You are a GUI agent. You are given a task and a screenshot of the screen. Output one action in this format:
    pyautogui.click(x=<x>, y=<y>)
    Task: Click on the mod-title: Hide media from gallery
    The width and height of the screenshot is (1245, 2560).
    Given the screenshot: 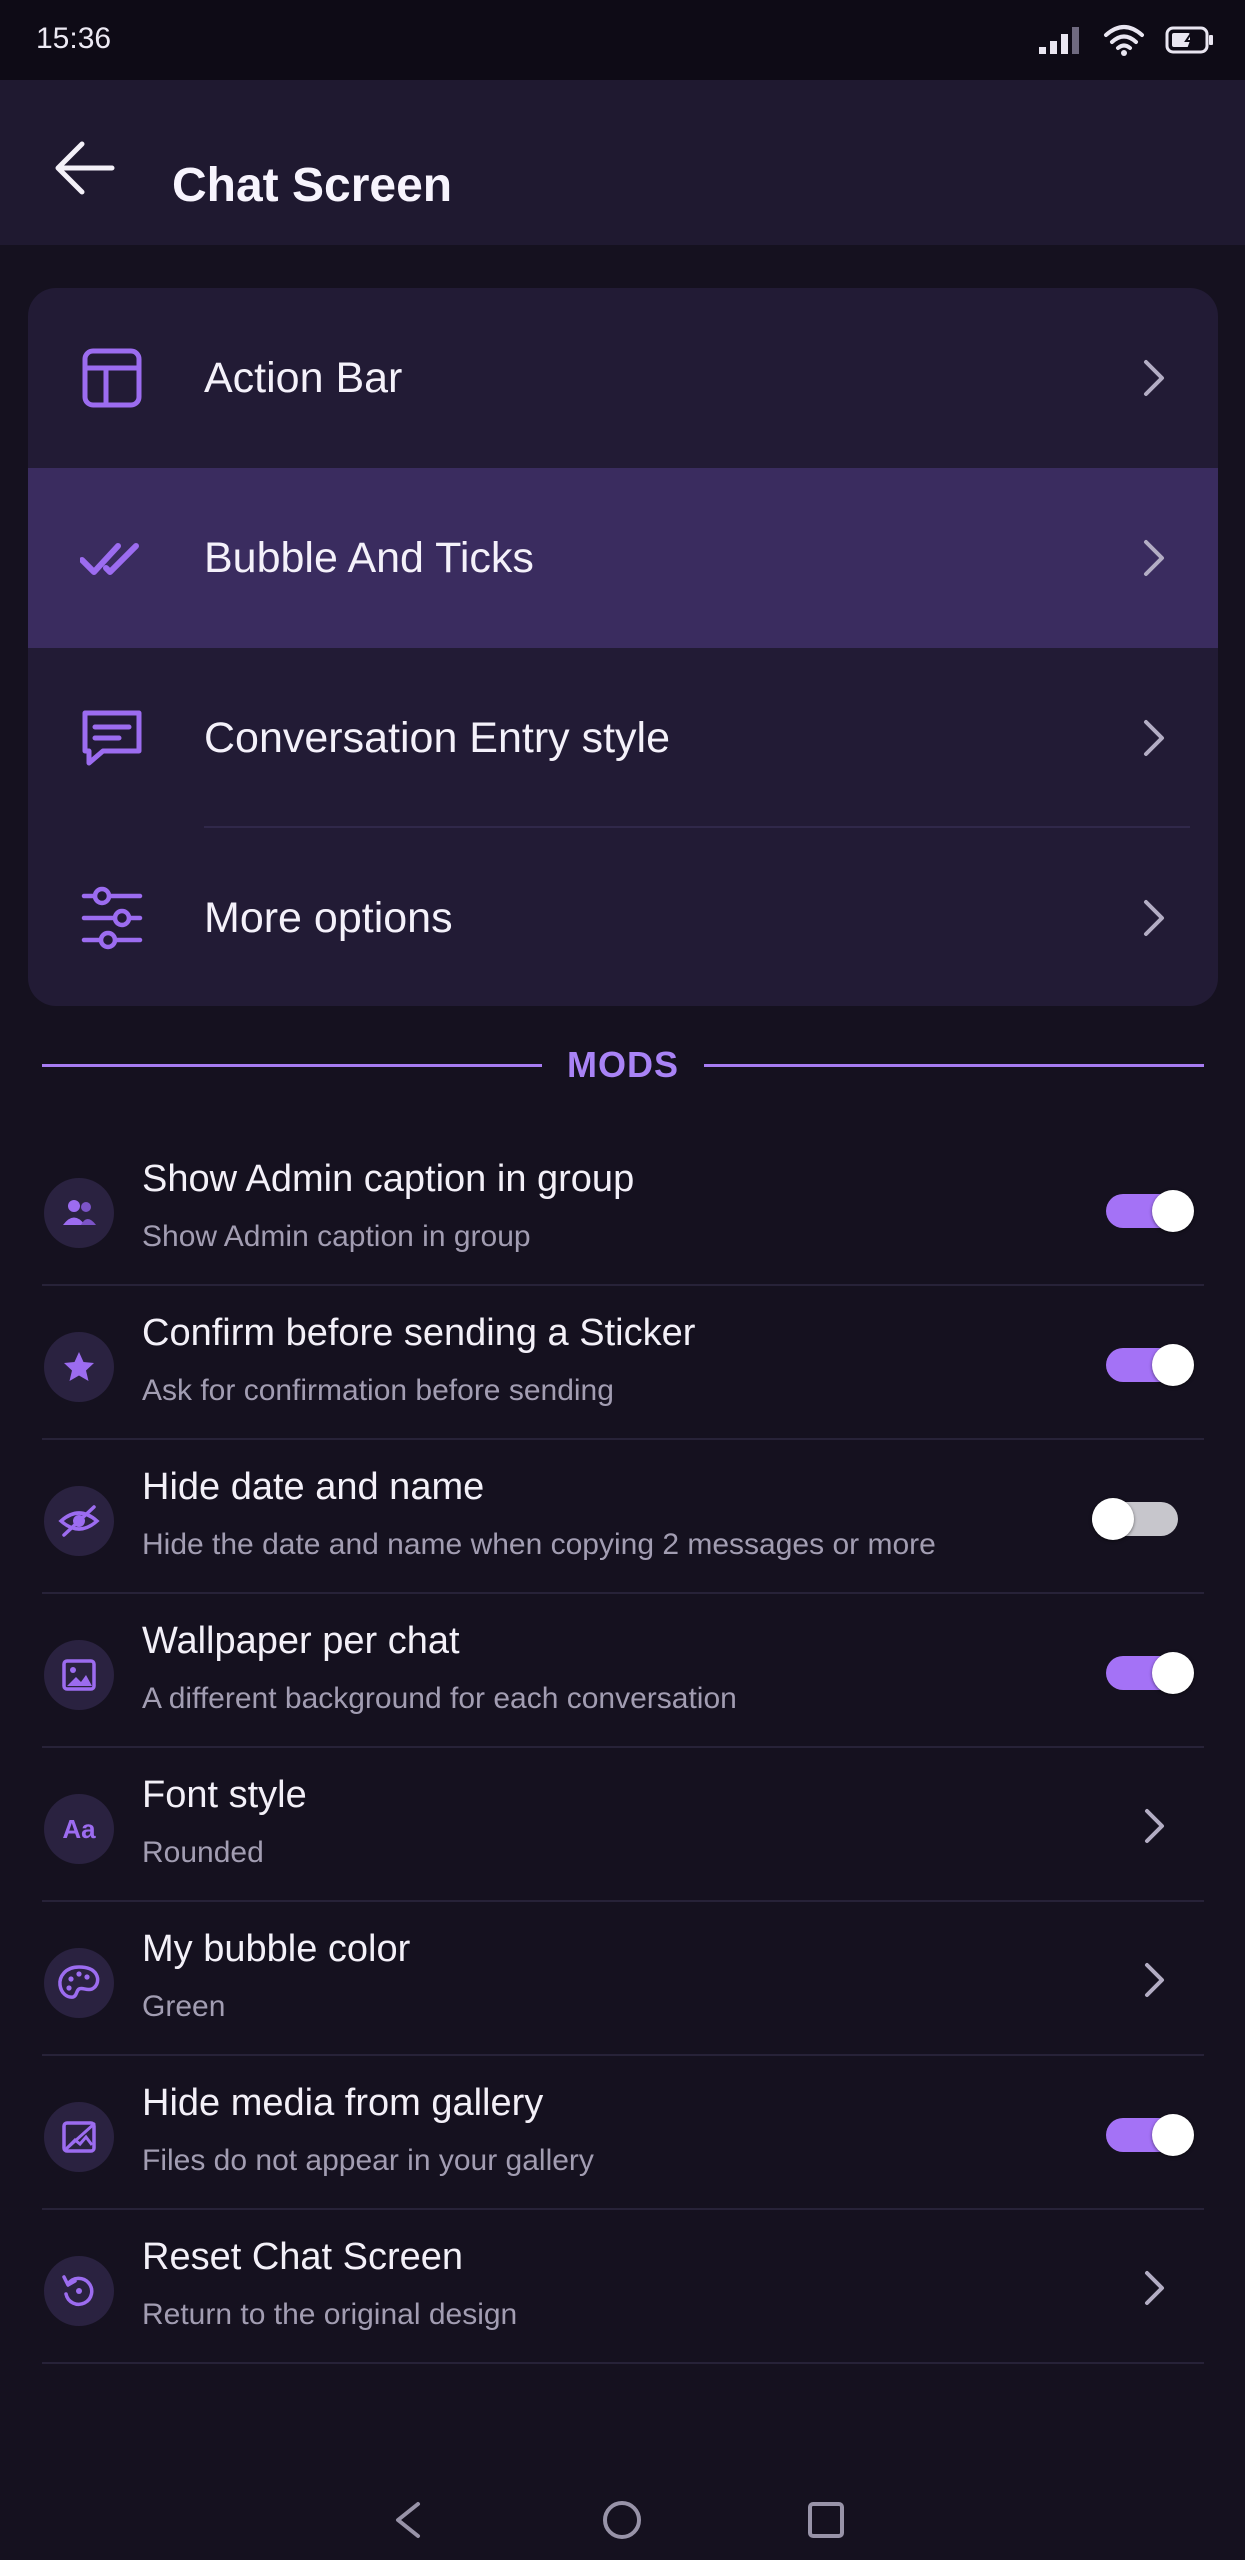 What is the action you would take?
    pyautogui.click(x=343, y=2103)
    